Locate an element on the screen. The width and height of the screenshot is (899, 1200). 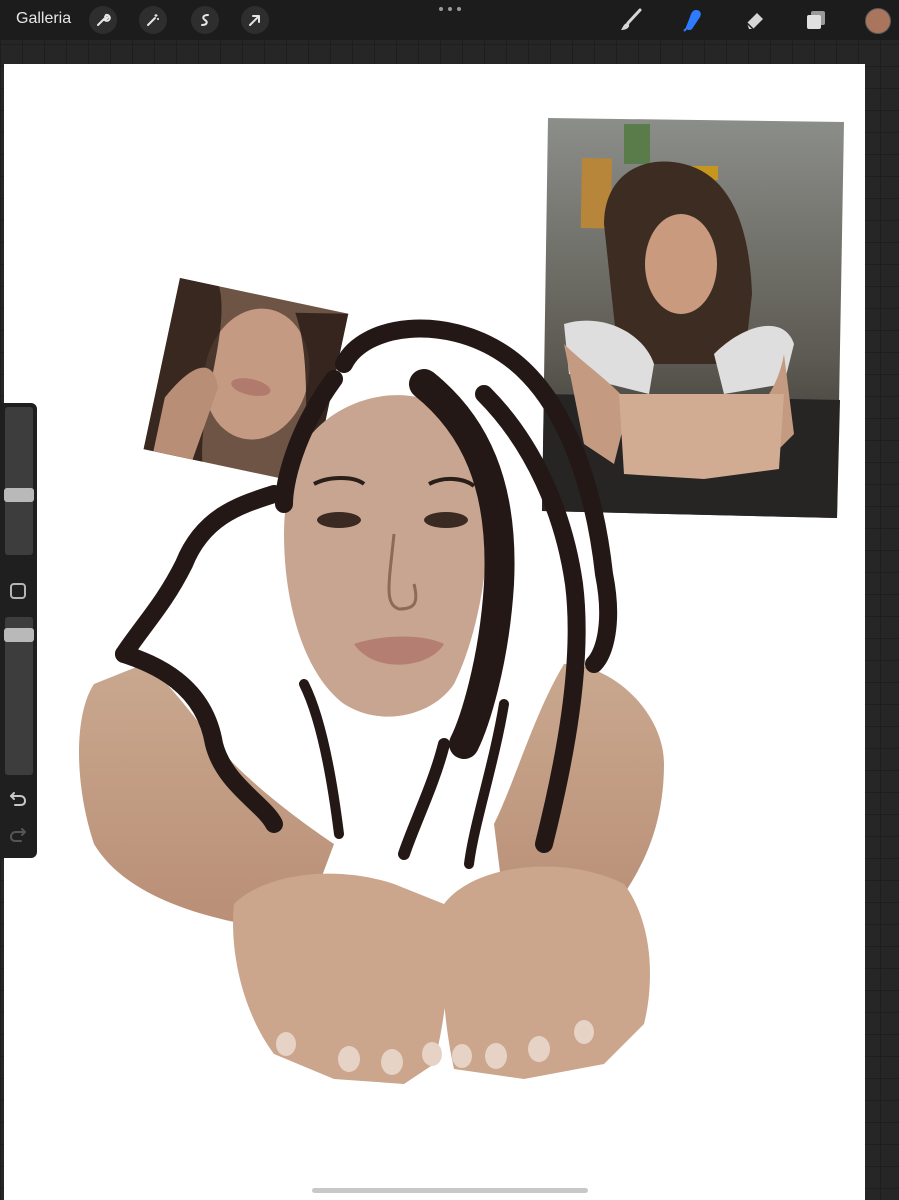
eraser-icon is located at coordinates (754, 20).